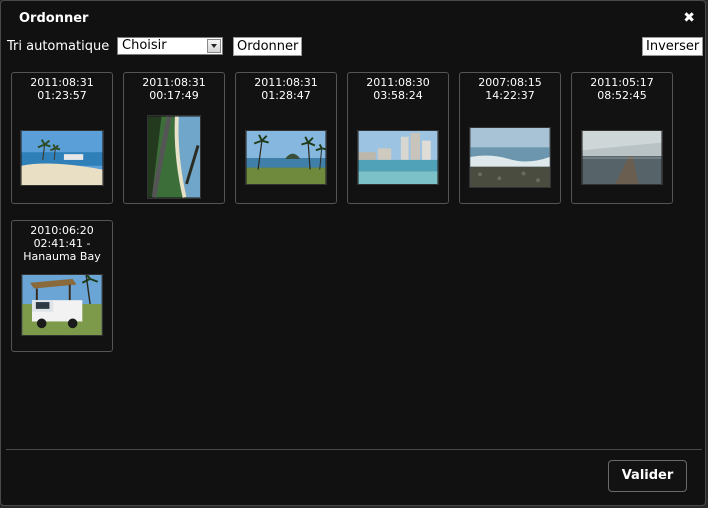 Image resolution: width=708 pixels, height=508 pixels. Describe the element at coordinates (62, 243) in the screenshot. I see `photo-label: 2010:06:20 02:41:41 - Hanauma Bay` at that location.